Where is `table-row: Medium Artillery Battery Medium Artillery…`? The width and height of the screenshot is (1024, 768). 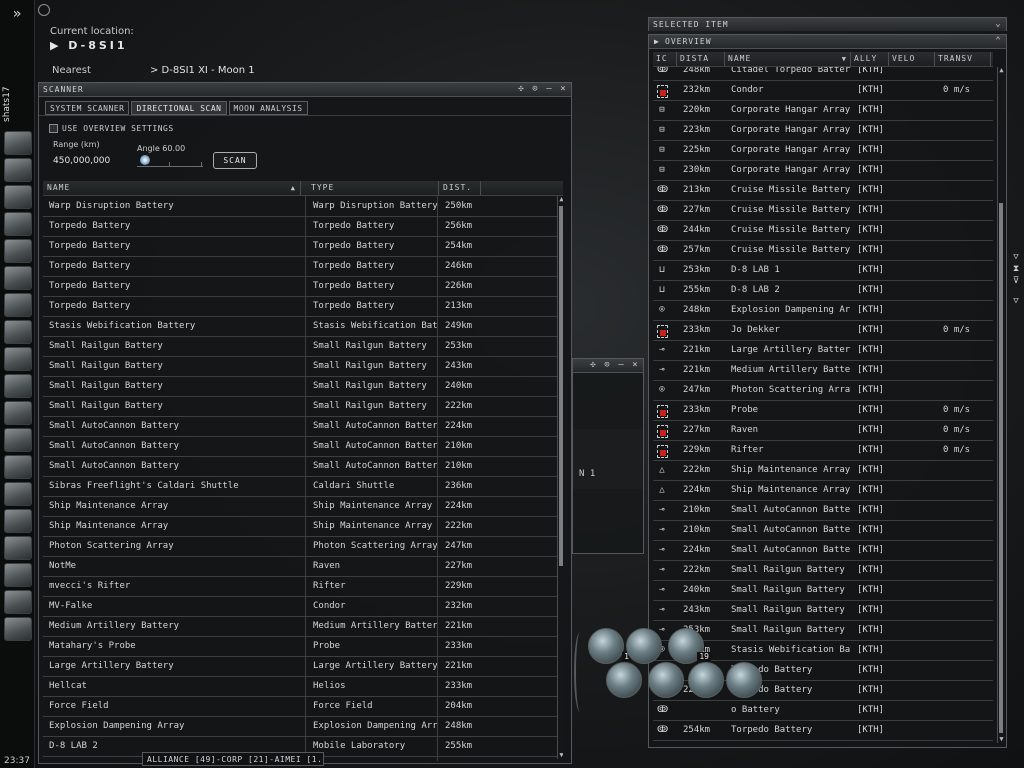 table-row: Medium Artillery Battery Medium Artillery… is located at coordinates (303, 627).